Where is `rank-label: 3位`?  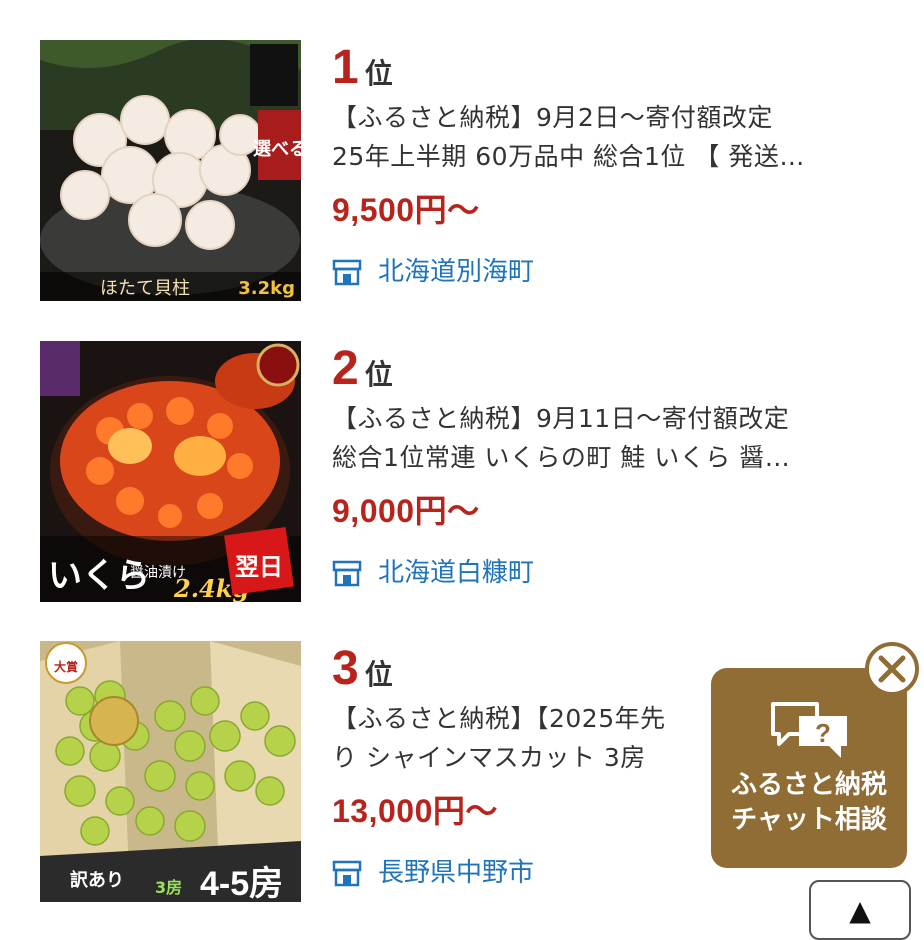 rank-label: 3位 is located at coordinates (362, 669).